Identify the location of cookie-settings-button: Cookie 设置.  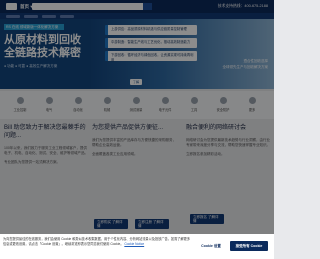
(211, 246).